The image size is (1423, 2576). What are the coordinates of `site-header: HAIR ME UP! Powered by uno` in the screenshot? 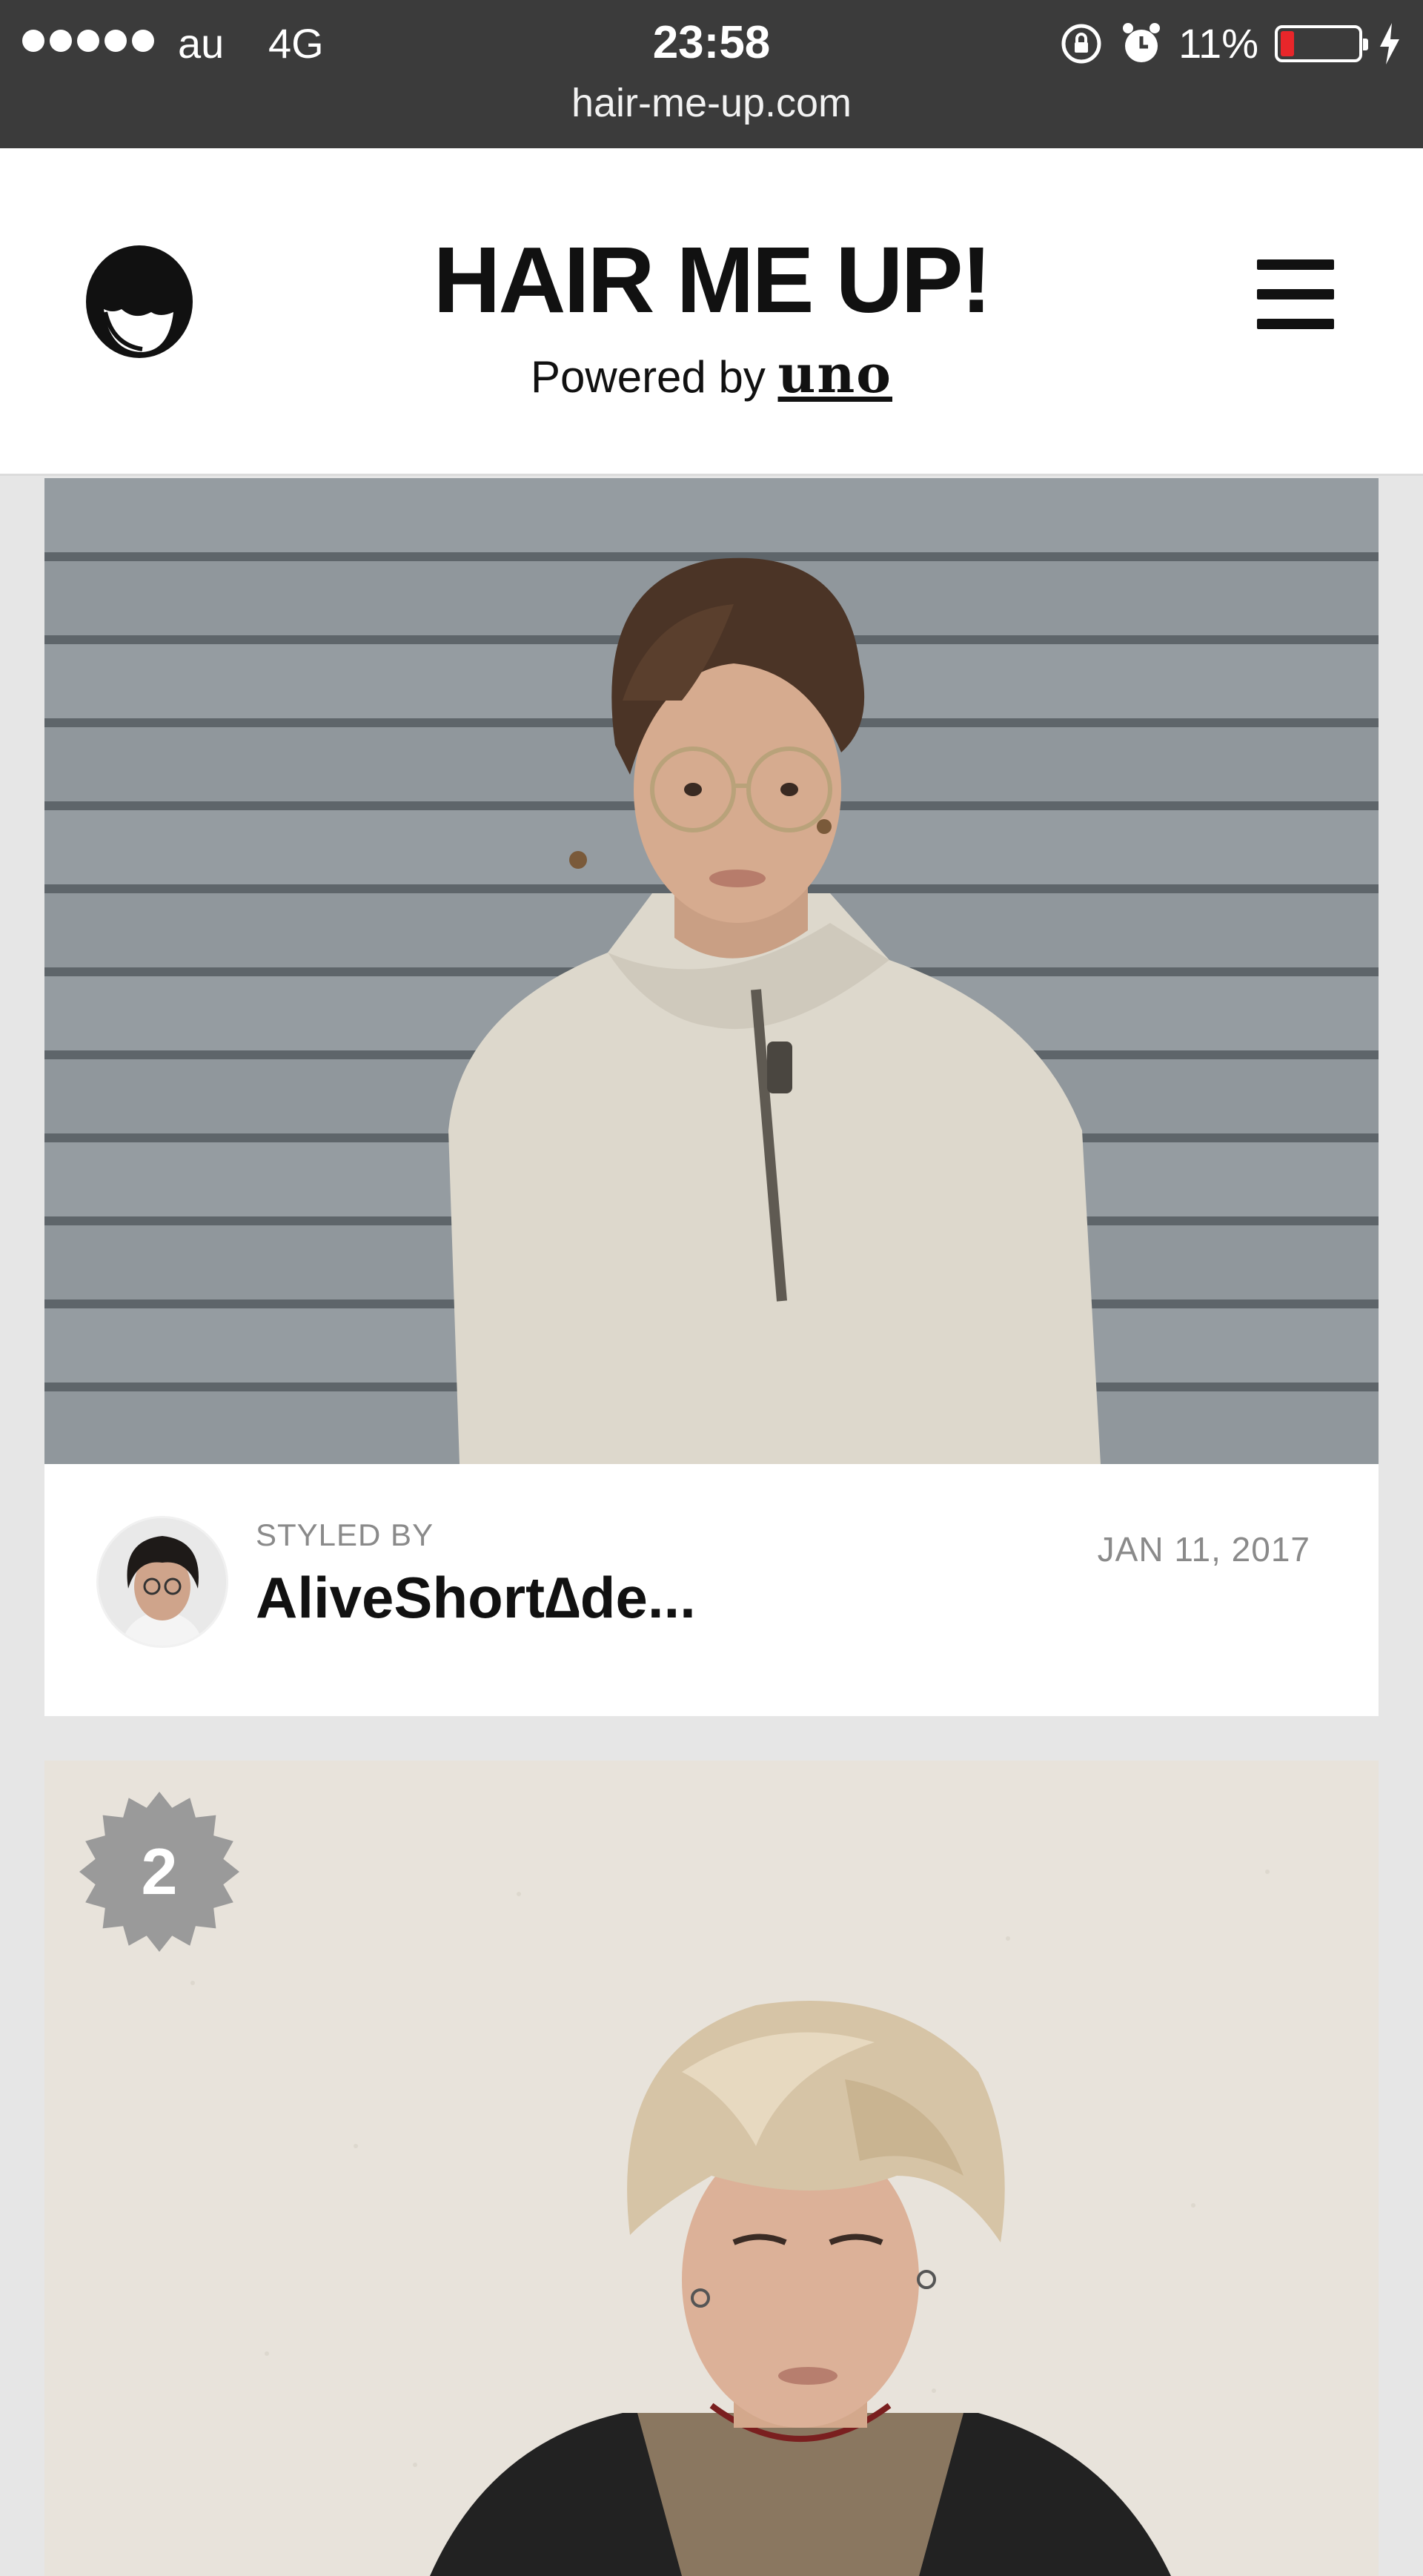 It's located at (711, 312).